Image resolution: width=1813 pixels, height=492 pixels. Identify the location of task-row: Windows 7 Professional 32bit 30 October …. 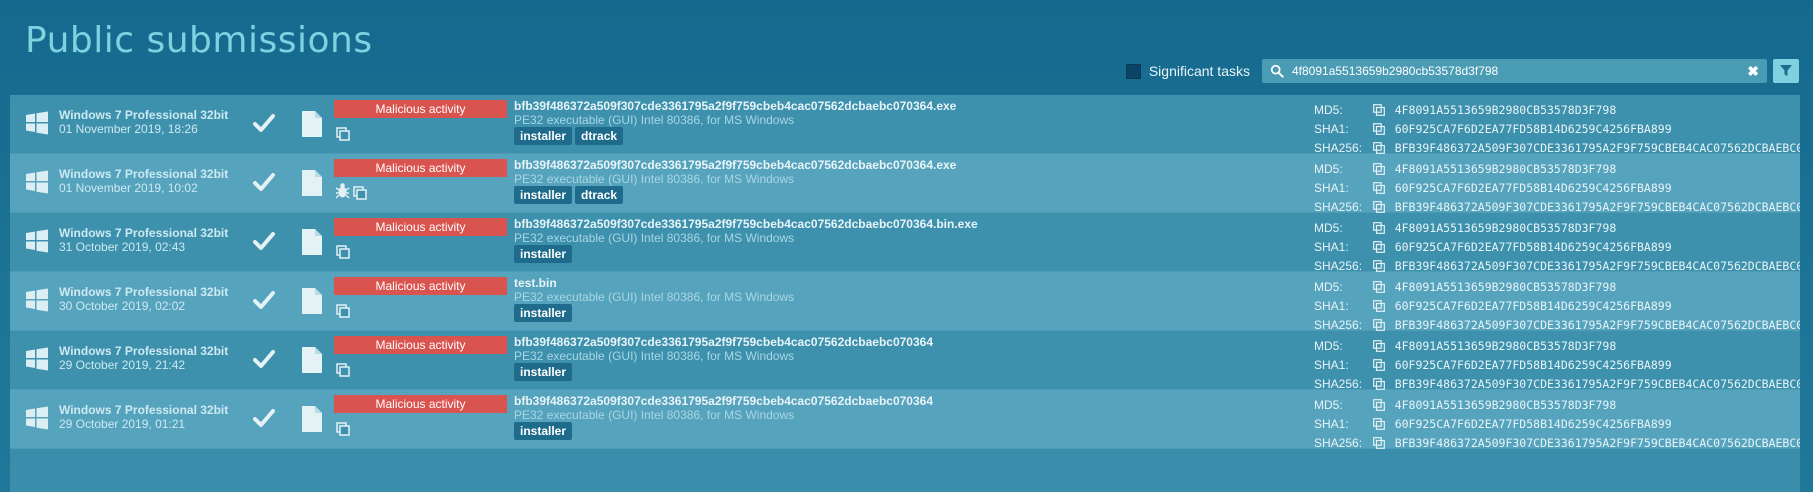
(905, 301).